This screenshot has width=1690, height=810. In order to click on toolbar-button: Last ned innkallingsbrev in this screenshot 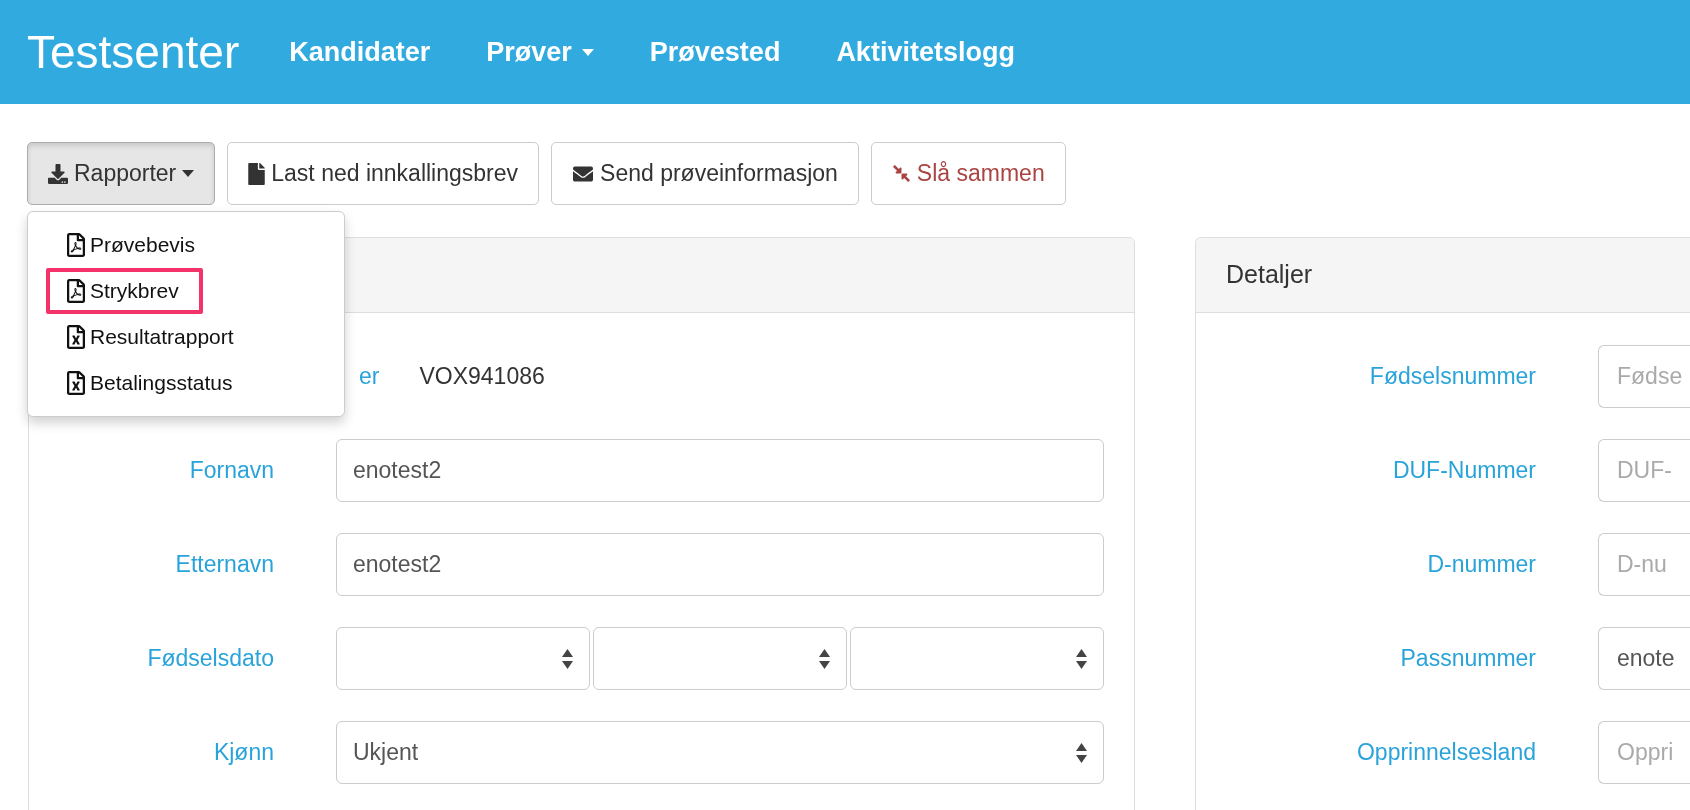, I will do `click(383, 173)`.